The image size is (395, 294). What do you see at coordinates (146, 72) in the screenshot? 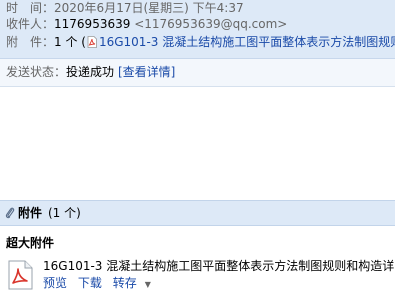
I see `view-details-link: [查看详情]` at bounding box center [146, 72].